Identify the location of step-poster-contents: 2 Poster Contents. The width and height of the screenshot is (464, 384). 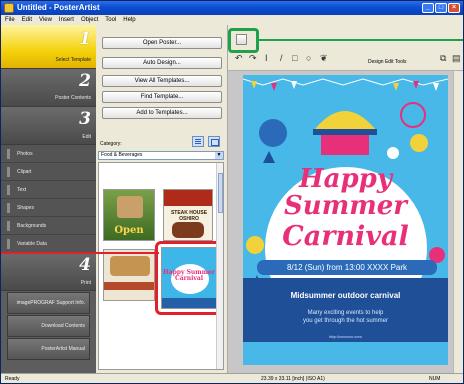
(48, 88).